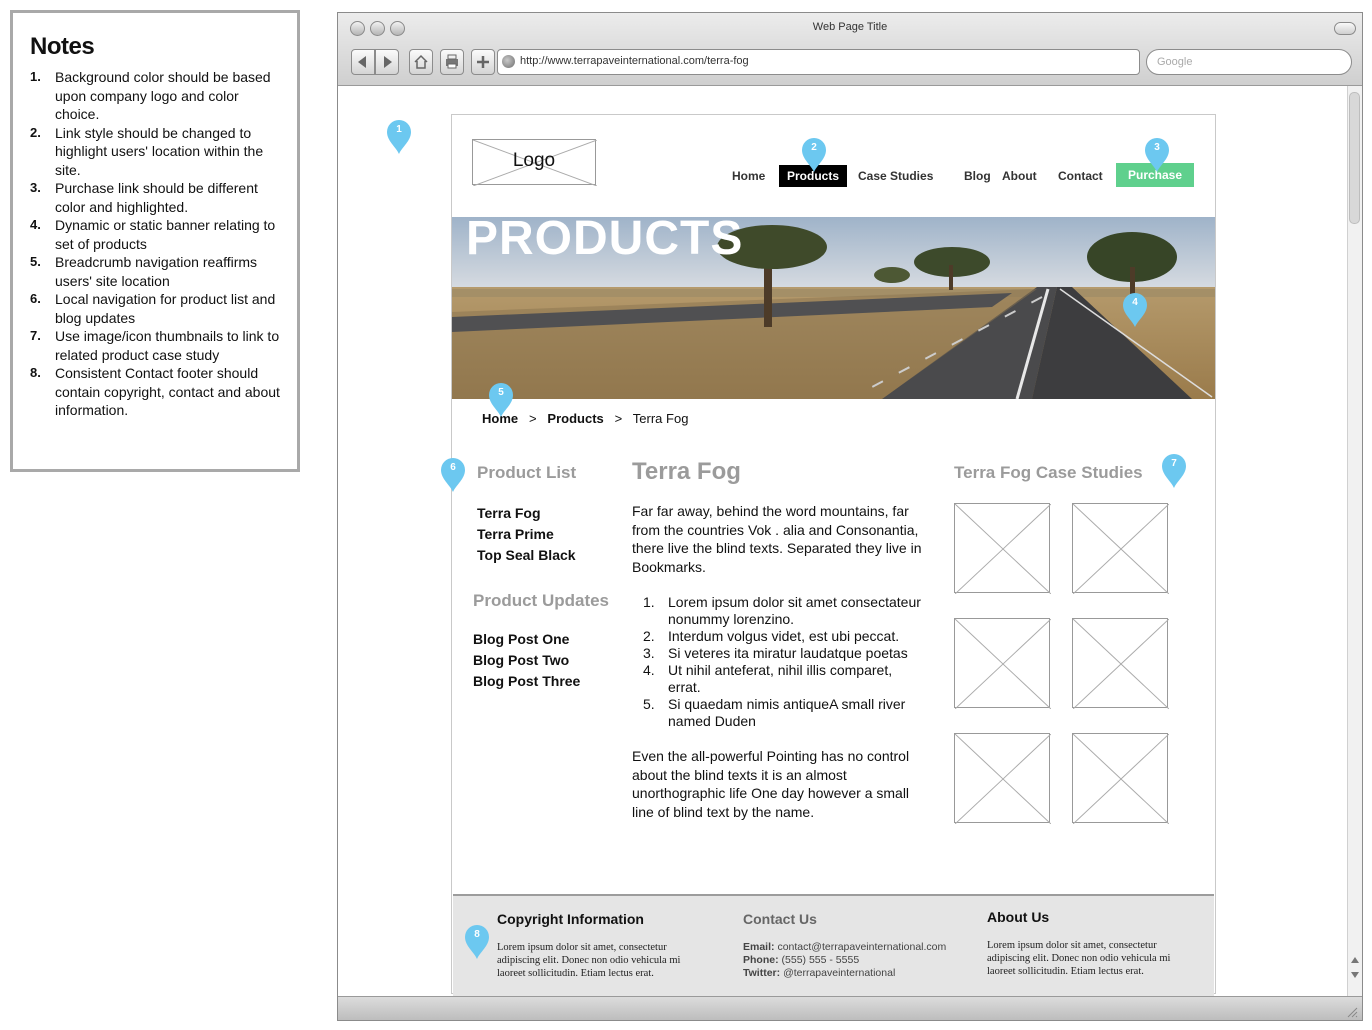  What do you see at coordinates (526, 681) in the screenshot?
I see `blog-post-link-three: Blog Post Three` at bounding box center [526, 681].